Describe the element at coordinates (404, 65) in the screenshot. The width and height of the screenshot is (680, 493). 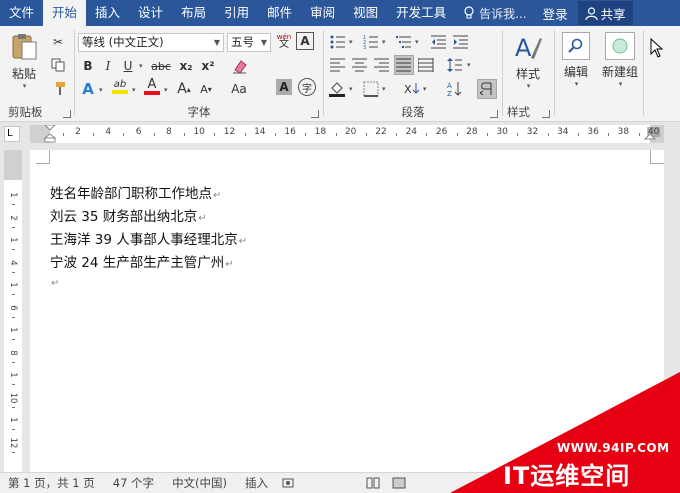
I see `justify-icon` at that location.